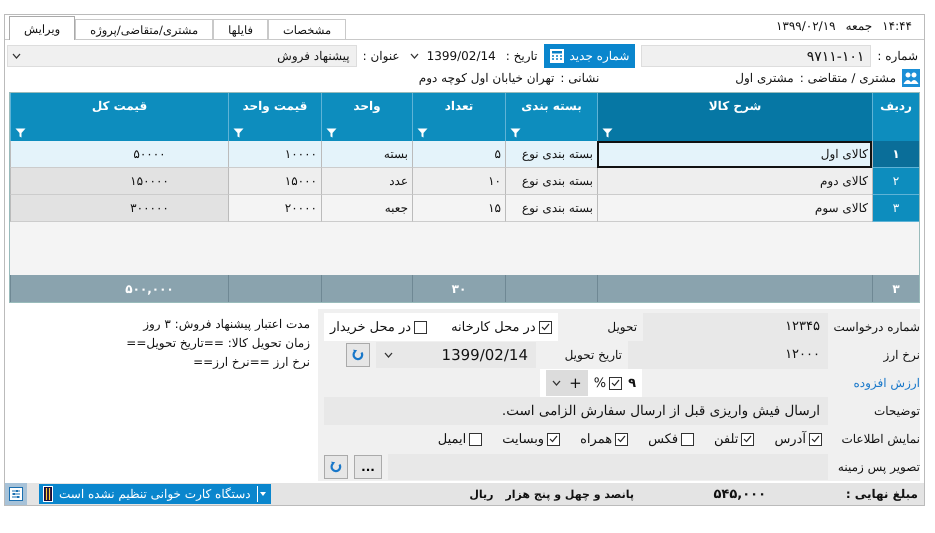  What do you see at coordinates (593, 355) in the screenshot?
I see `field-label: تاریخ تحویل` at bounding box center [593, 355].